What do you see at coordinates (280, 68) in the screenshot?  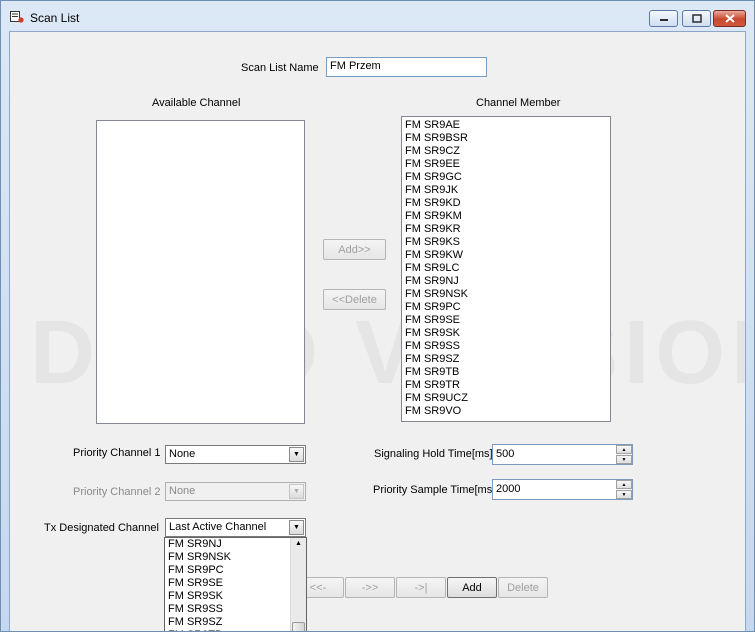 I see `scan-list-name-label: Scan List Name` at bounding box center [280, 68].